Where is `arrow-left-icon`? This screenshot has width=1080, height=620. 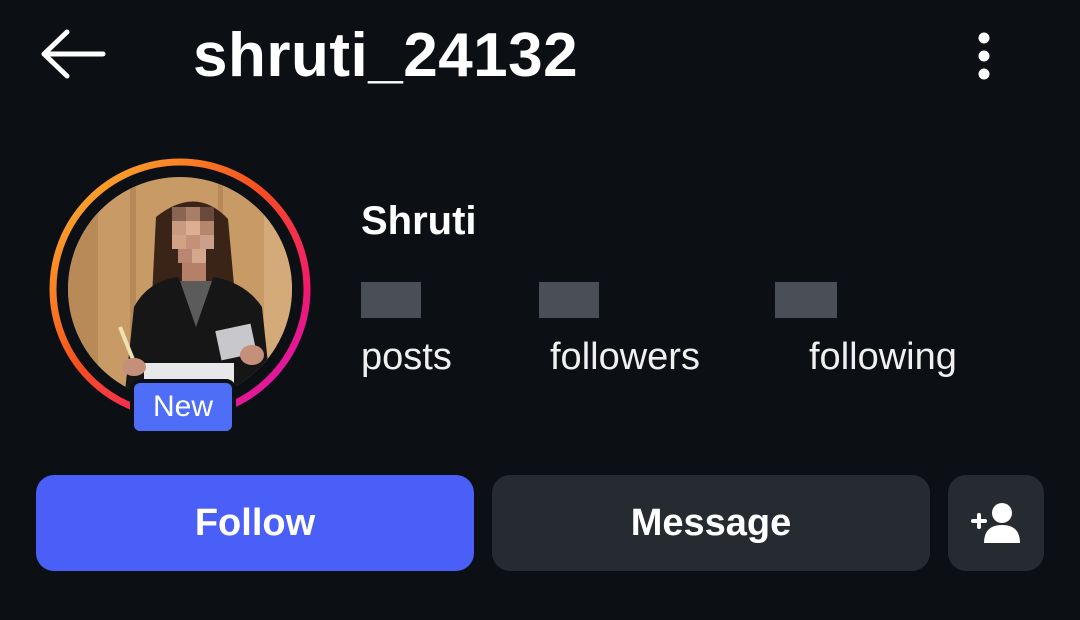 arrow-left-icon is located at coordinates (73, 54).